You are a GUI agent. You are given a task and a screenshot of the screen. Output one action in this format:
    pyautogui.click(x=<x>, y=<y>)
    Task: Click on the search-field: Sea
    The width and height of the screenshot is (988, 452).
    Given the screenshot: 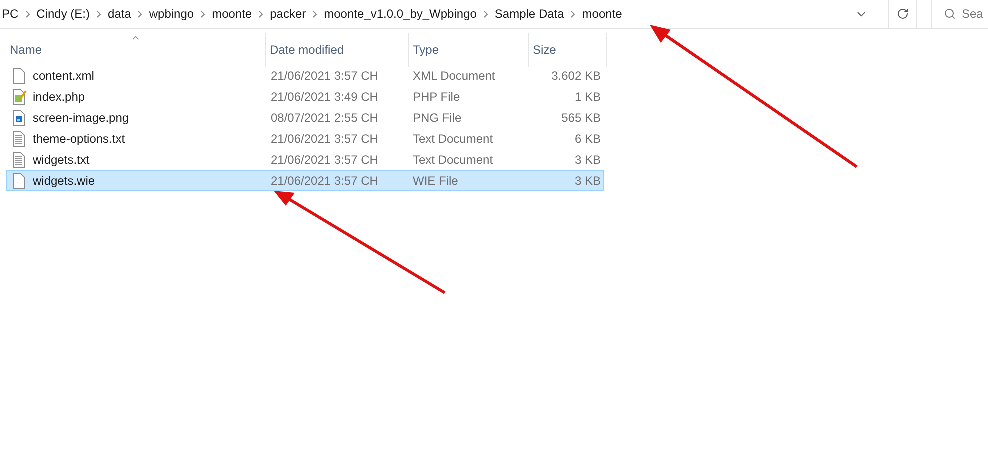 What is the action you would take?
    pyautogui.click(x=975, y=14)
    